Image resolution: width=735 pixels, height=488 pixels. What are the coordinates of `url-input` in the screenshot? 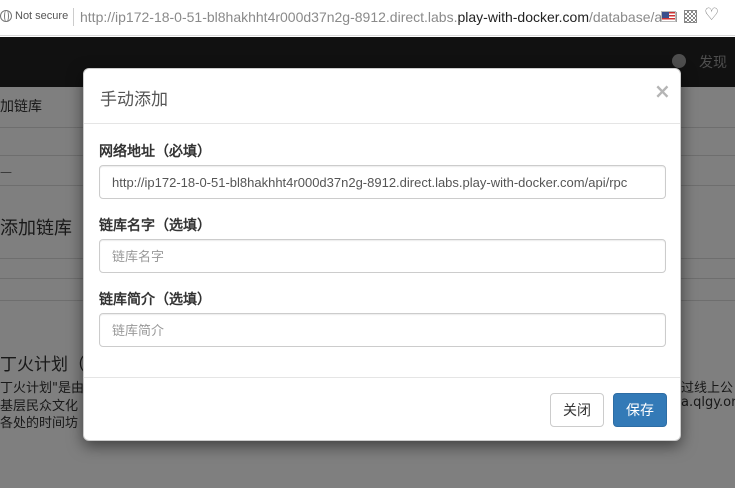 It's located at (382, 182).